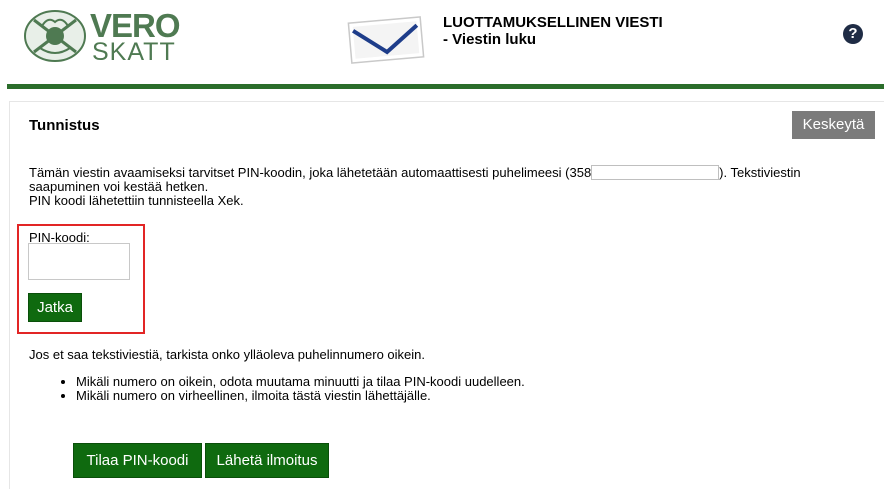 Image resolution: width=884 pixels, height=489 pixels. I want to click on envelope-icon, so click(386, 40).